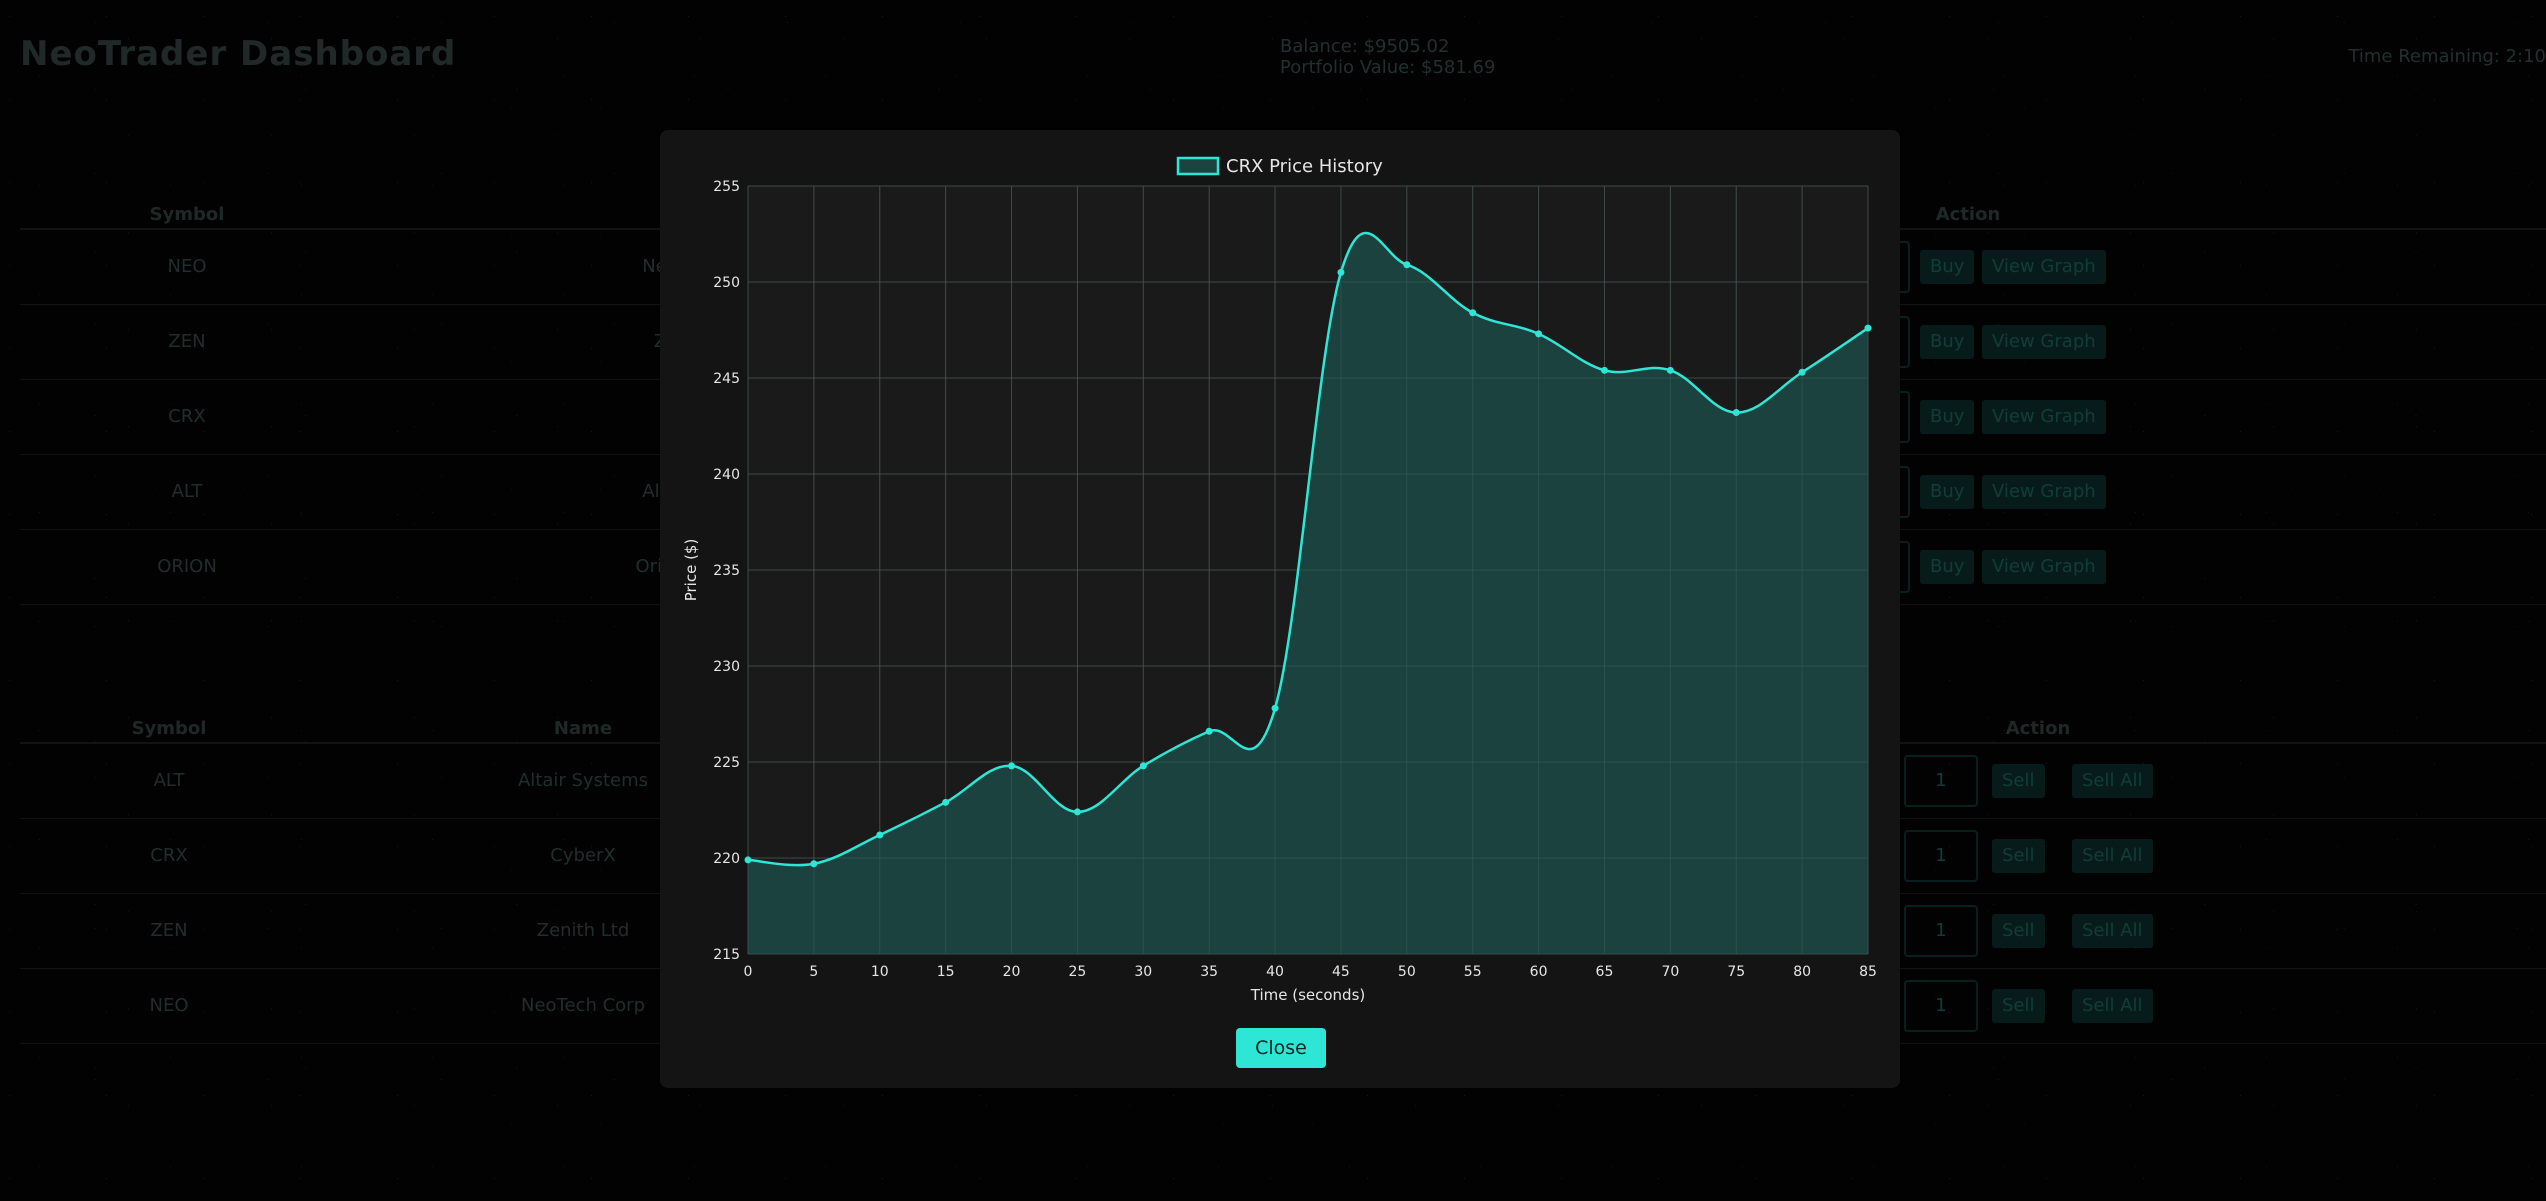  I want to click on legend-label: CRX Price History, so click(1304, 166).